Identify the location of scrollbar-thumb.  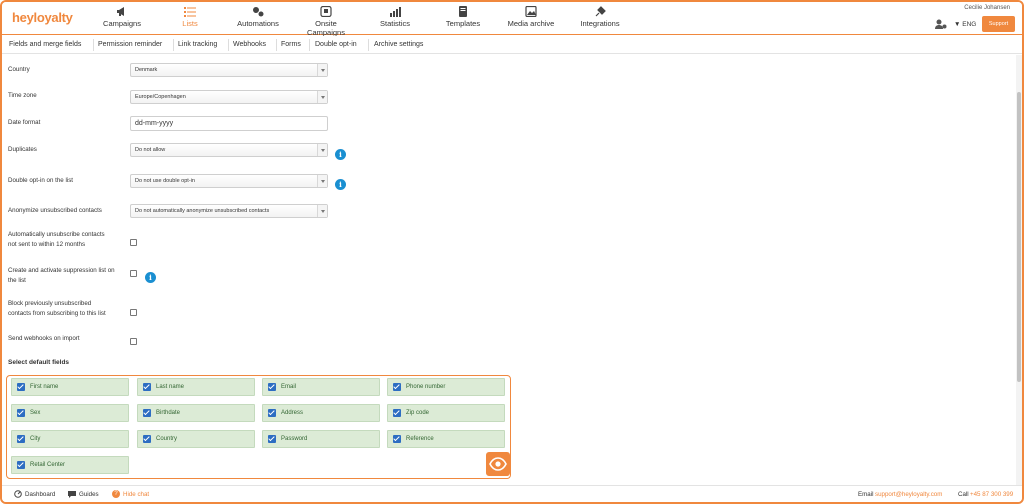
(1019, 237).